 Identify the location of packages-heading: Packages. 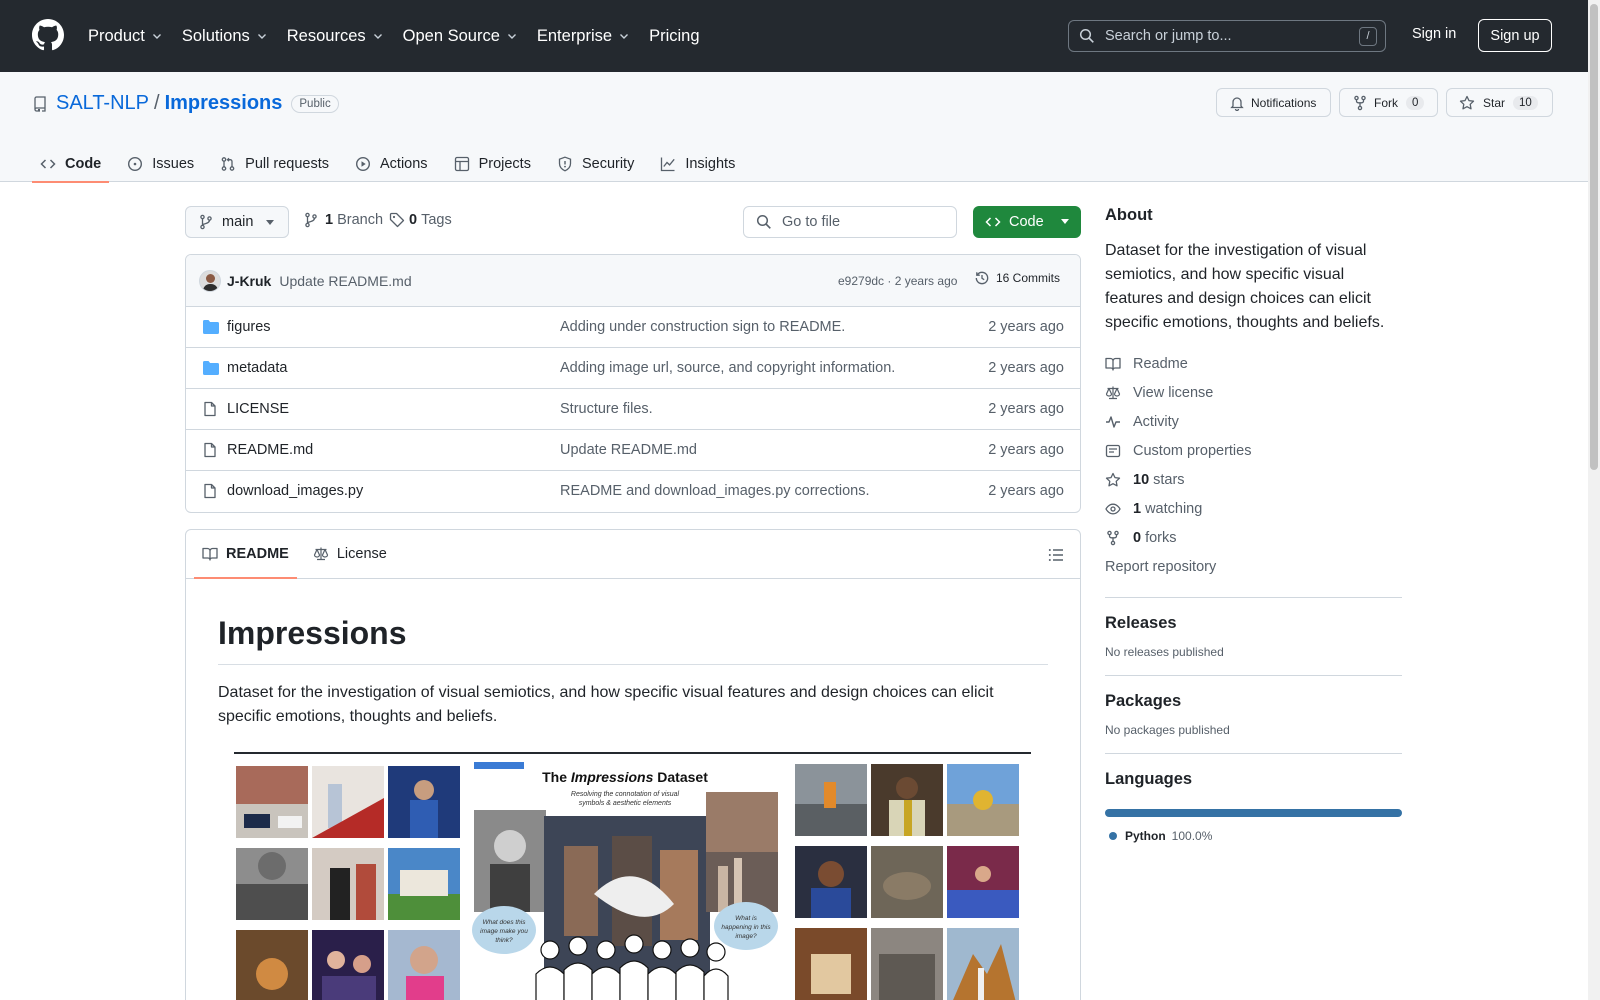
(1253, 701).